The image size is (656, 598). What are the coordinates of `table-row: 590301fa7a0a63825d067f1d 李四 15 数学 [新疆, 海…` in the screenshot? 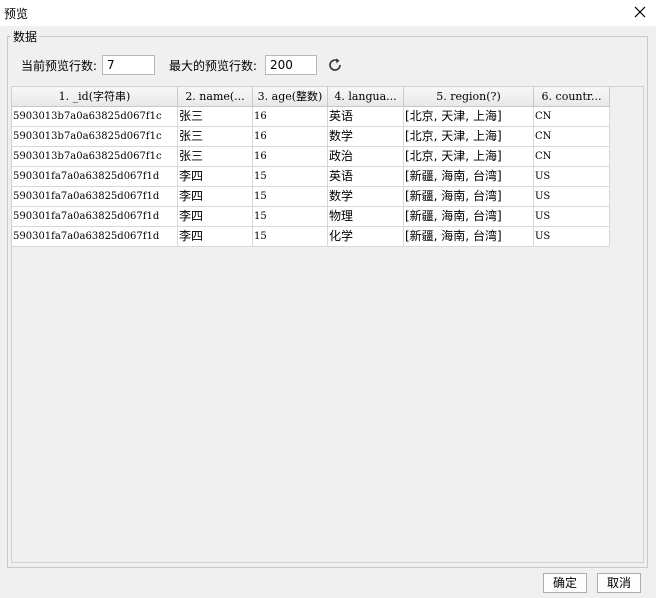 It's located at (311, 197).